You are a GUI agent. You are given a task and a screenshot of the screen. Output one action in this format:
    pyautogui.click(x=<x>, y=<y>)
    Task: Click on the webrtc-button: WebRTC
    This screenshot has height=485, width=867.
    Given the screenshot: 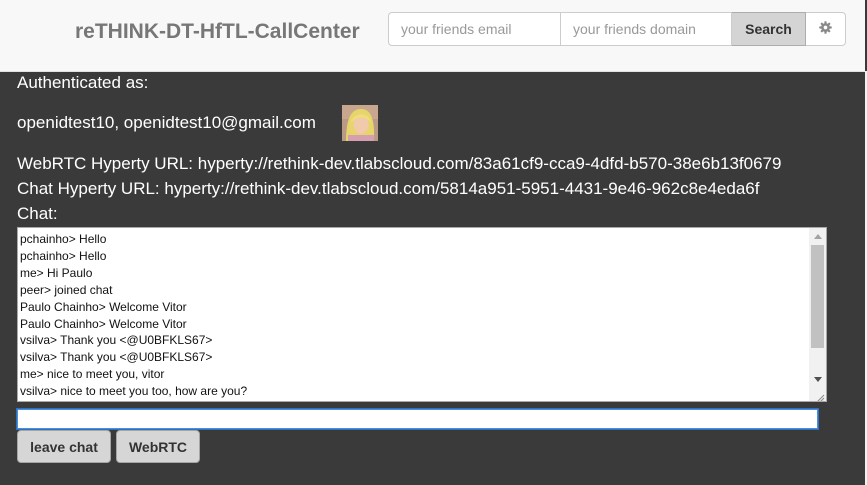 What is the action you would take?
    pyautogui.click(x=158, y=446)
    